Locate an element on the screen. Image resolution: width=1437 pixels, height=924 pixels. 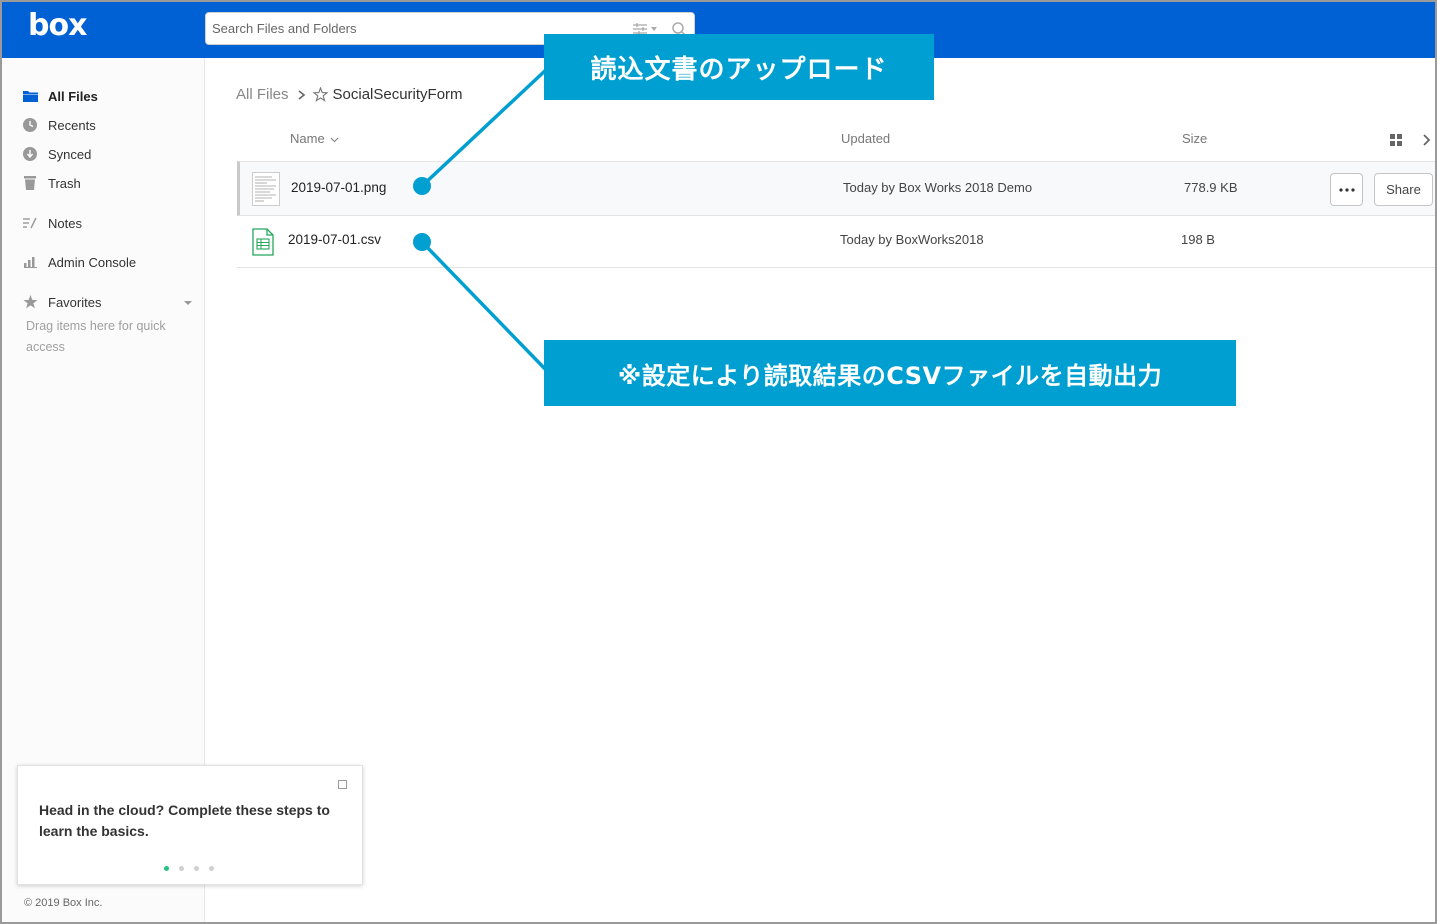
file-name-link: 2019-07-01.png is located at coordinates (338, 187).